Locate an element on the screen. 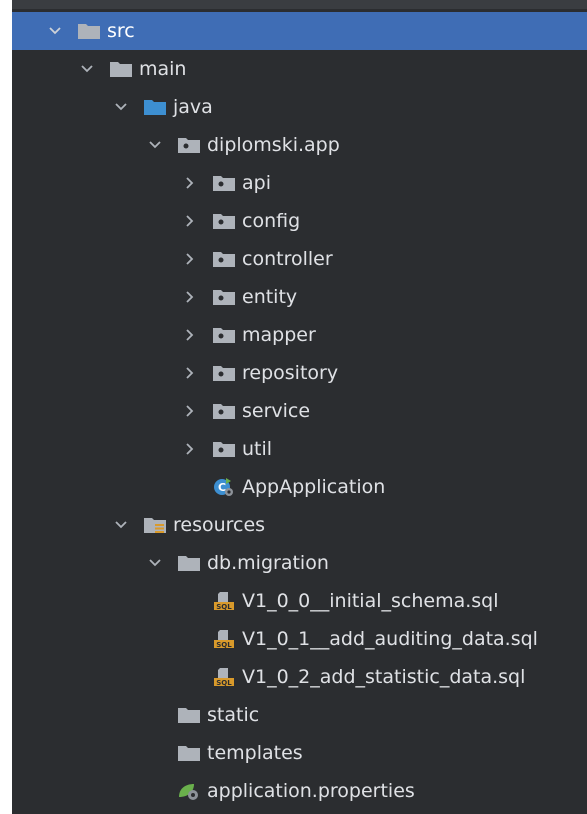 Image resolution: width=587 pixels, height=814 pixels. svg-text: C is located at coordinates (222, 487).